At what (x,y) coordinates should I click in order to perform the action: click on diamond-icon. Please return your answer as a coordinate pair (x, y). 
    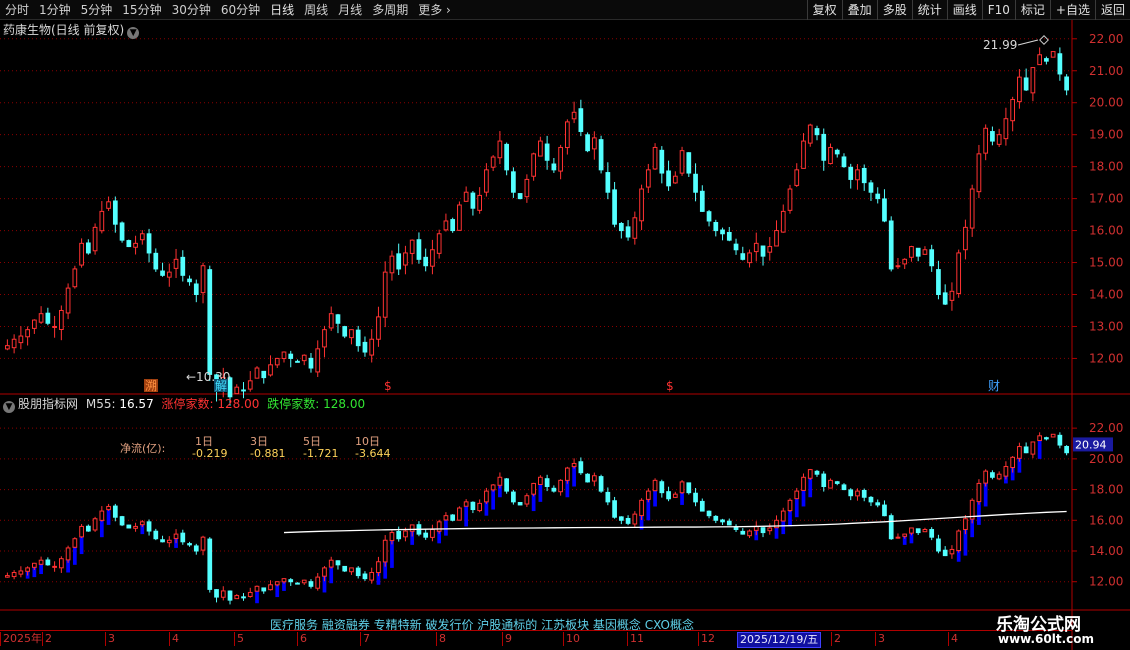
    Looking at the image, I should click on (1044, 40).